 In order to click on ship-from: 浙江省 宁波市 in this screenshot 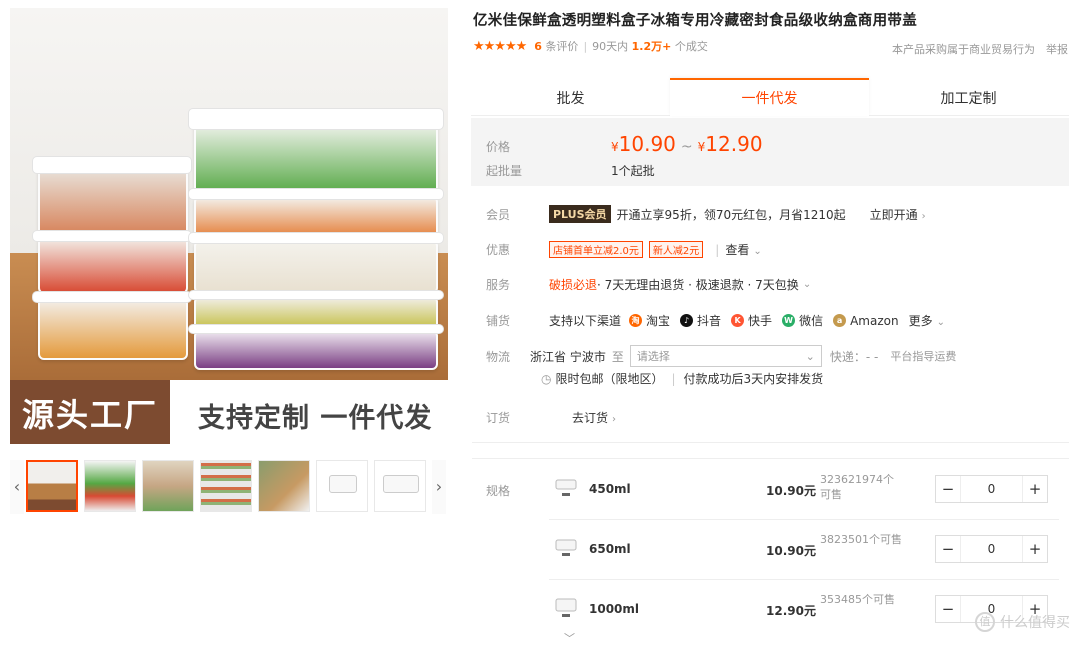, I will do `click(568, 356)`.